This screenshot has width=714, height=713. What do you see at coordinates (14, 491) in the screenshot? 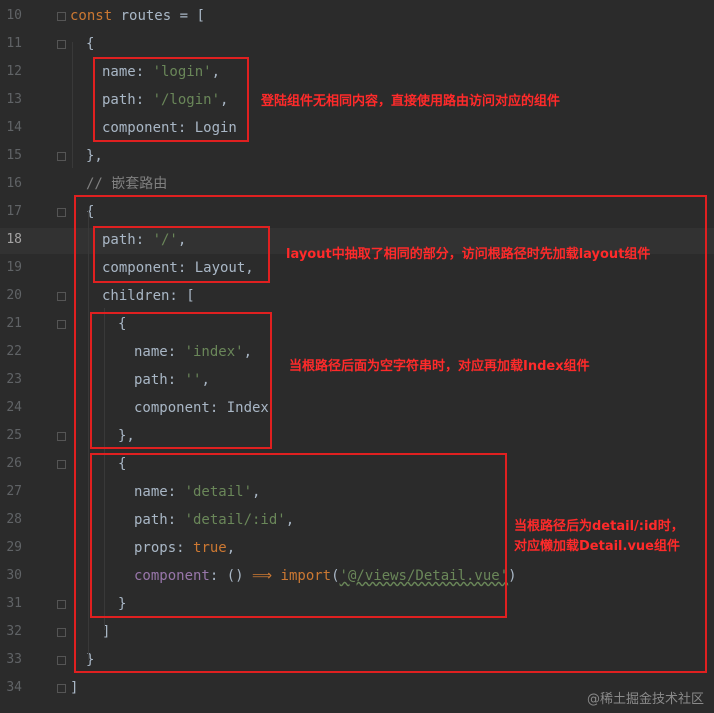
I see `line-number: 27` at bounding box center [14, 491].